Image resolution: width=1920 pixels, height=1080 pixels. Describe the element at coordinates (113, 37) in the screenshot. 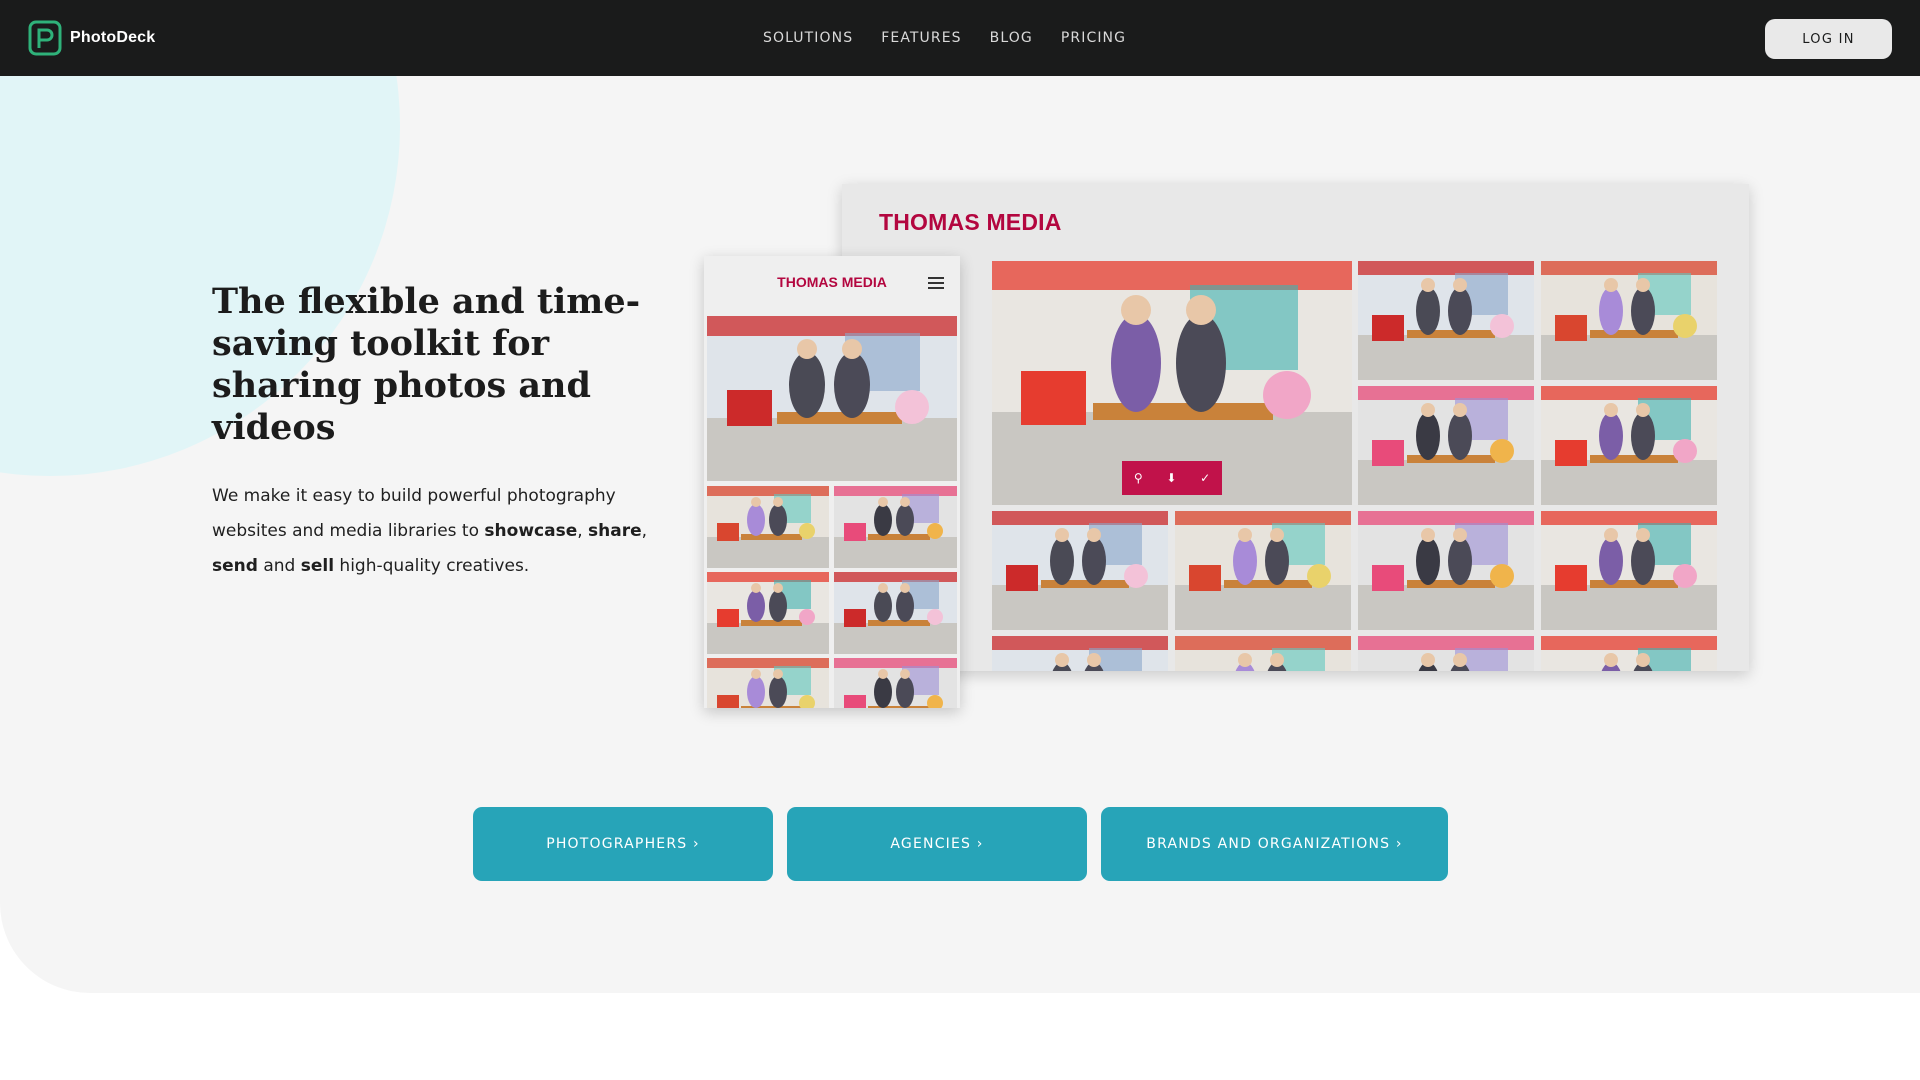

I see `brand-name: PhotoDeck` at that location.